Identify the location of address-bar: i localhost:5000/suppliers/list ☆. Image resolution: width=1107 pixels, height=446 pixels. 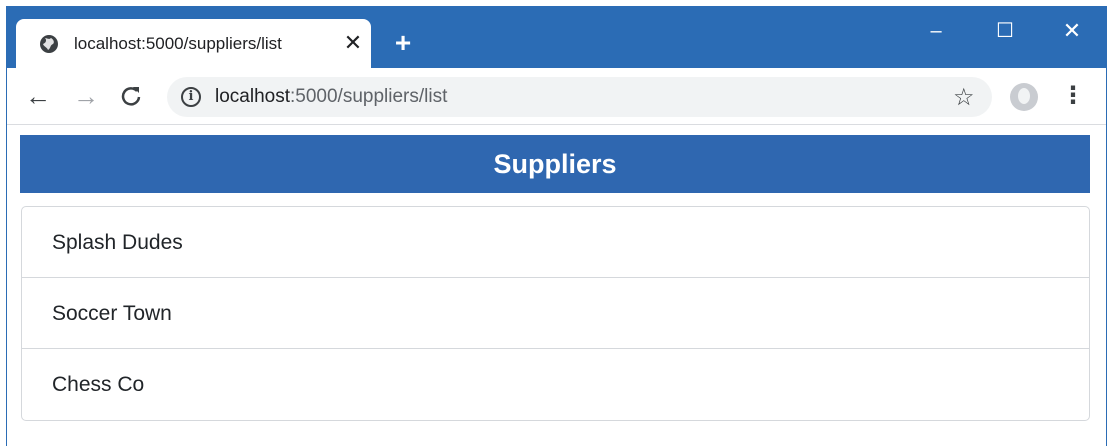
(579, 97).